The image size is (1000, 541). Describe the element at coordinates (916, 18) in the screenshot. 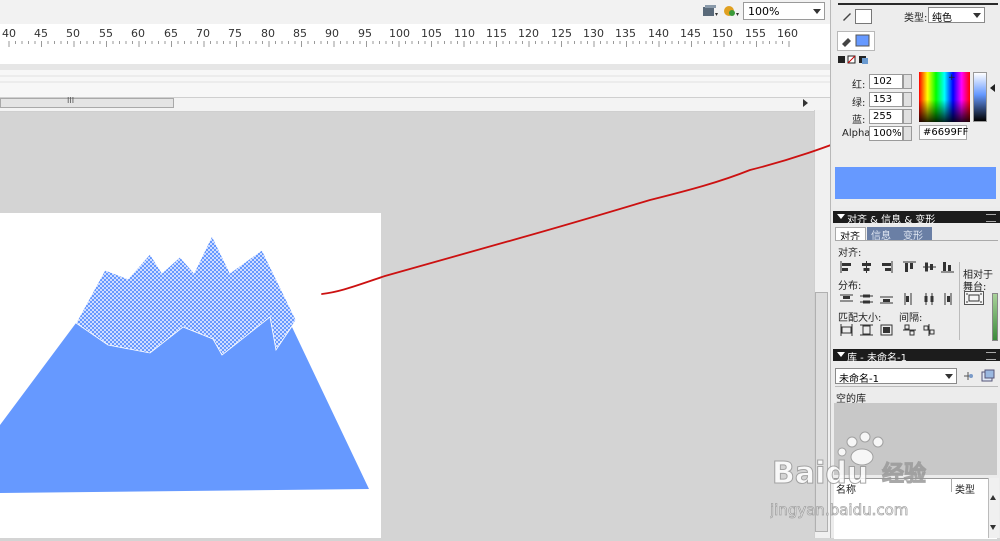

I see `type-label: 类型:` at that location.